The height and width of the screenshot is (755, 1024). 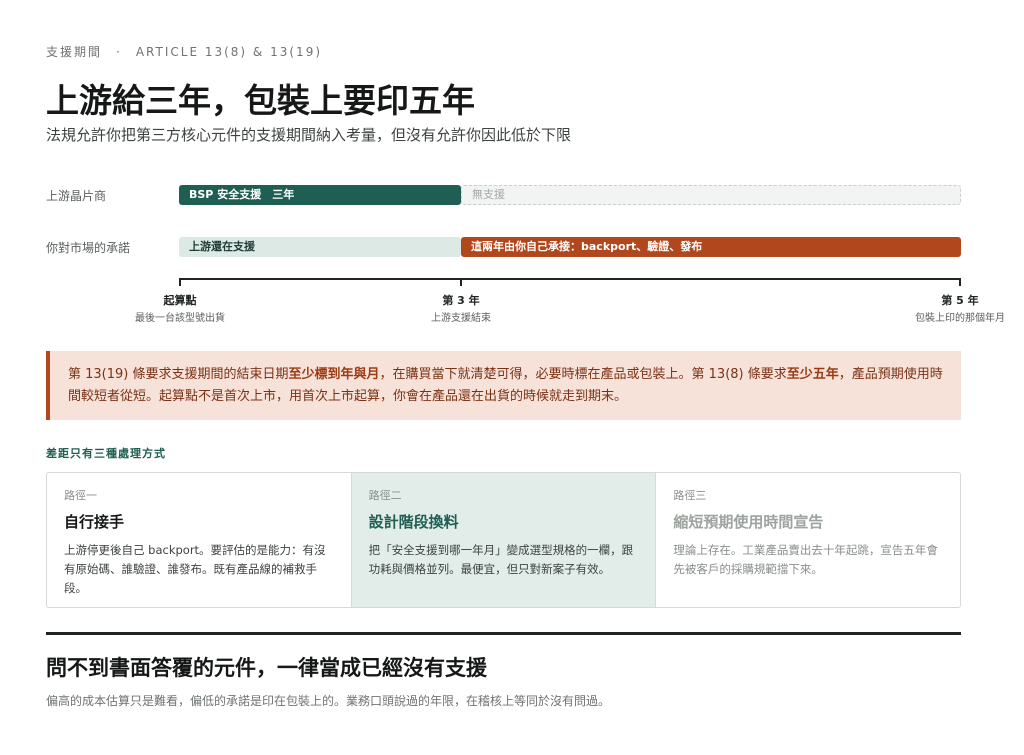 What do you see at coordinates (812, 374) in the screenshot?
I see `callout-emphasis-five-years: 至少五年` at bounding box center [812, 374].